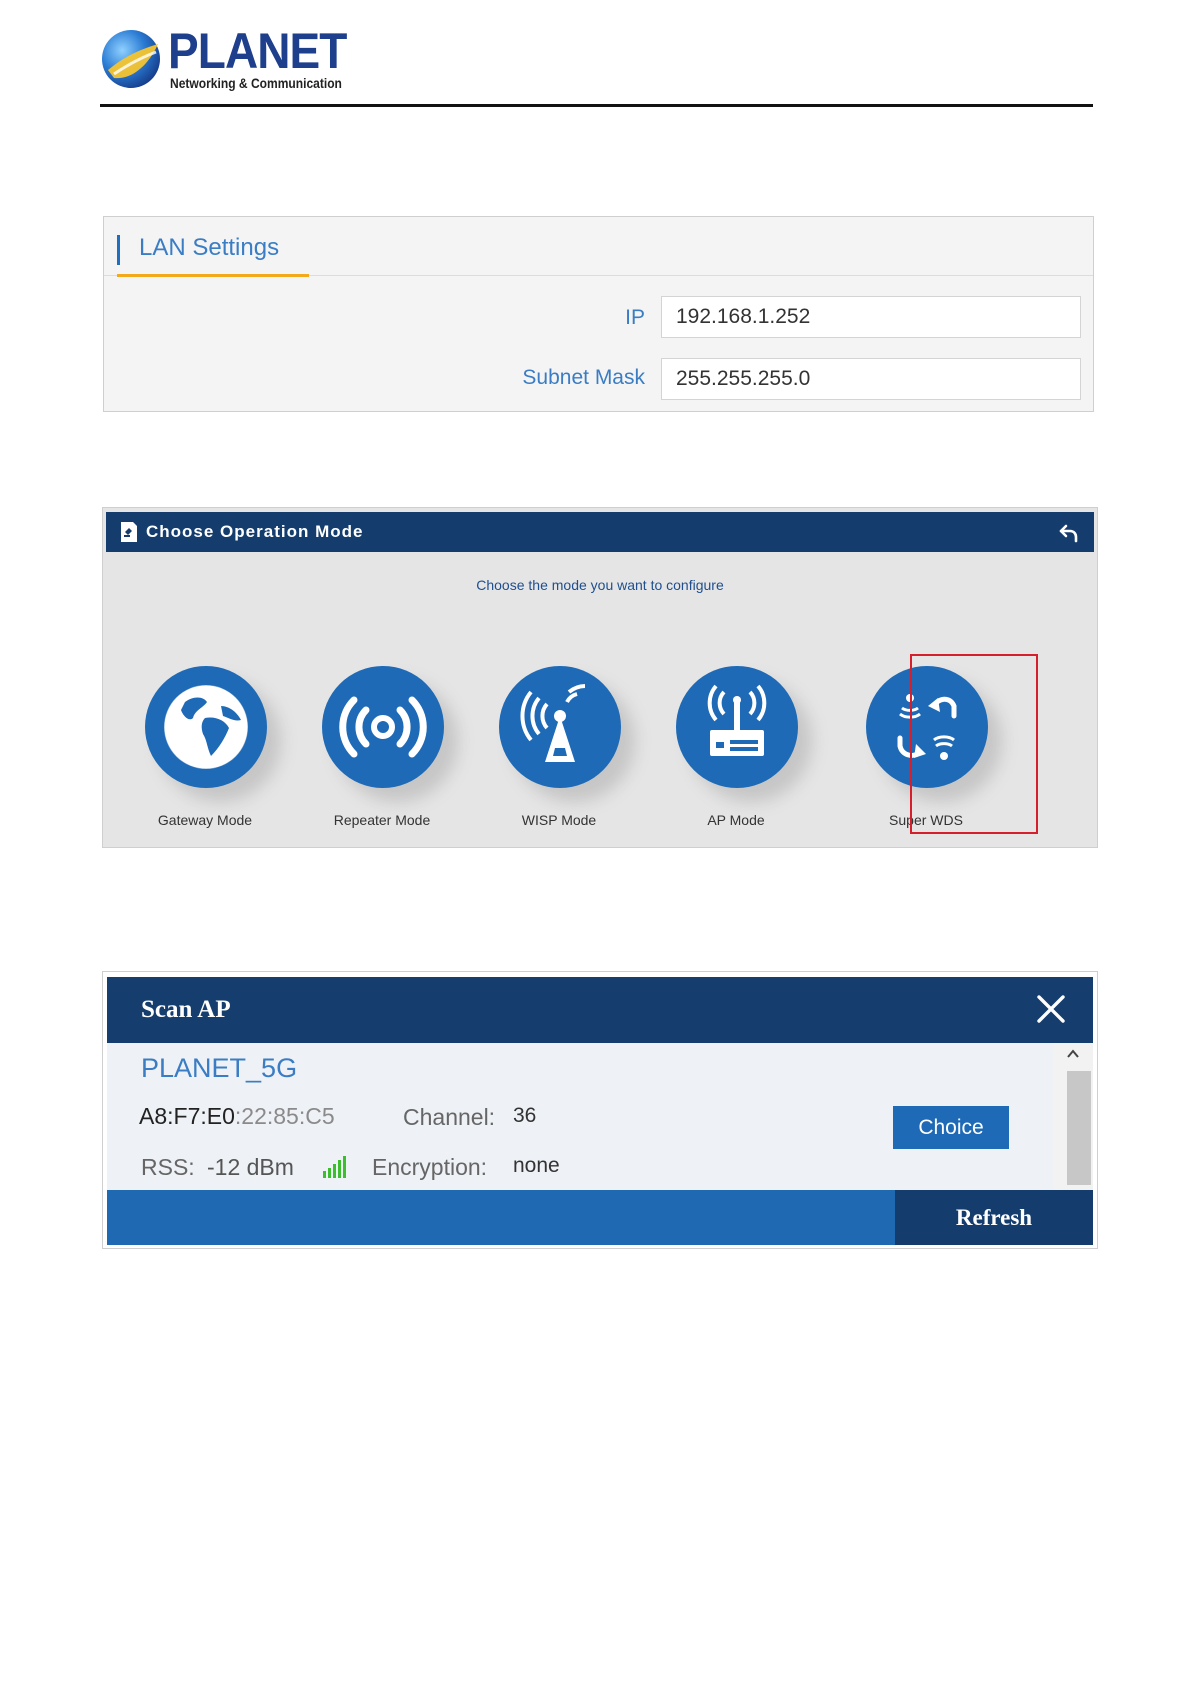  I want to click on wisp-mode-option: WISP Mode, so click(559, 751).